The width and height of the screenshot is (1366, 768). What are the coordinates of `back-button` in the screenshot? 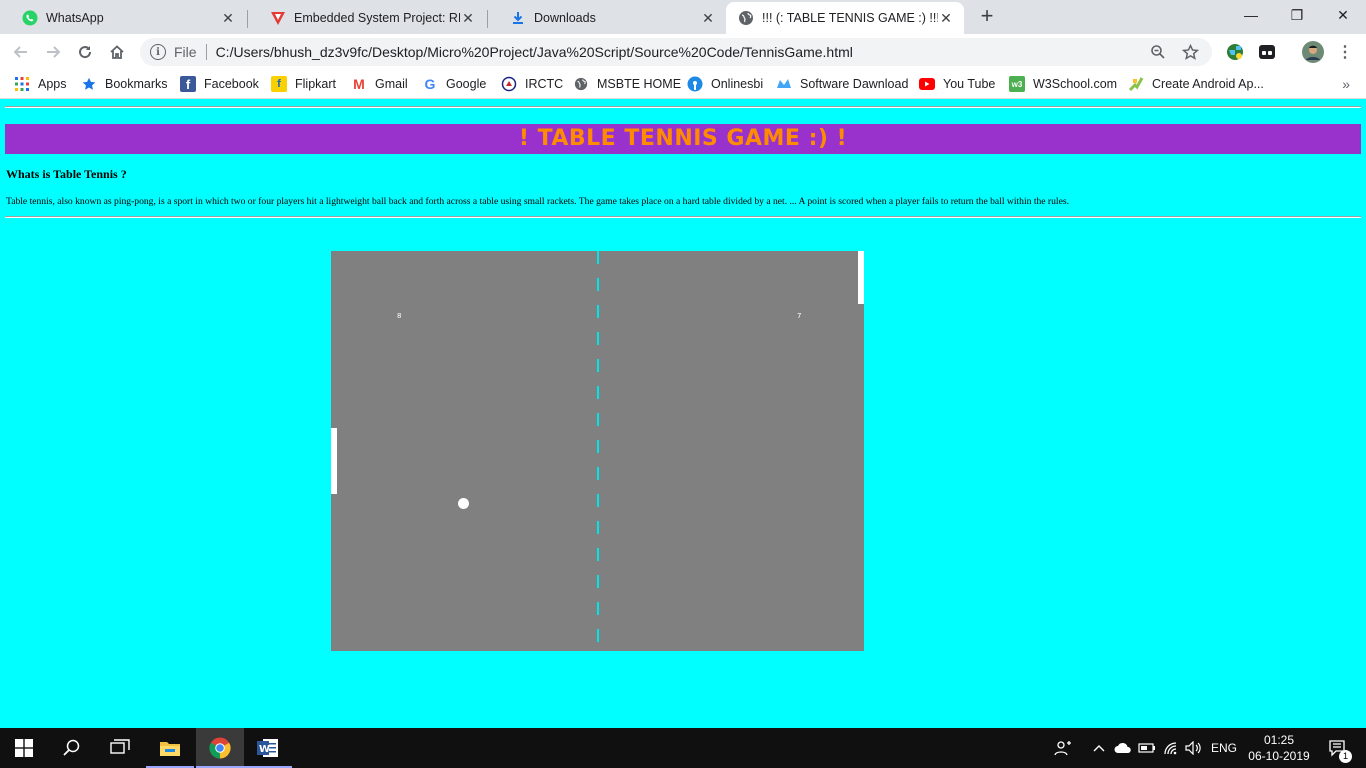 It's located at (21, 52).